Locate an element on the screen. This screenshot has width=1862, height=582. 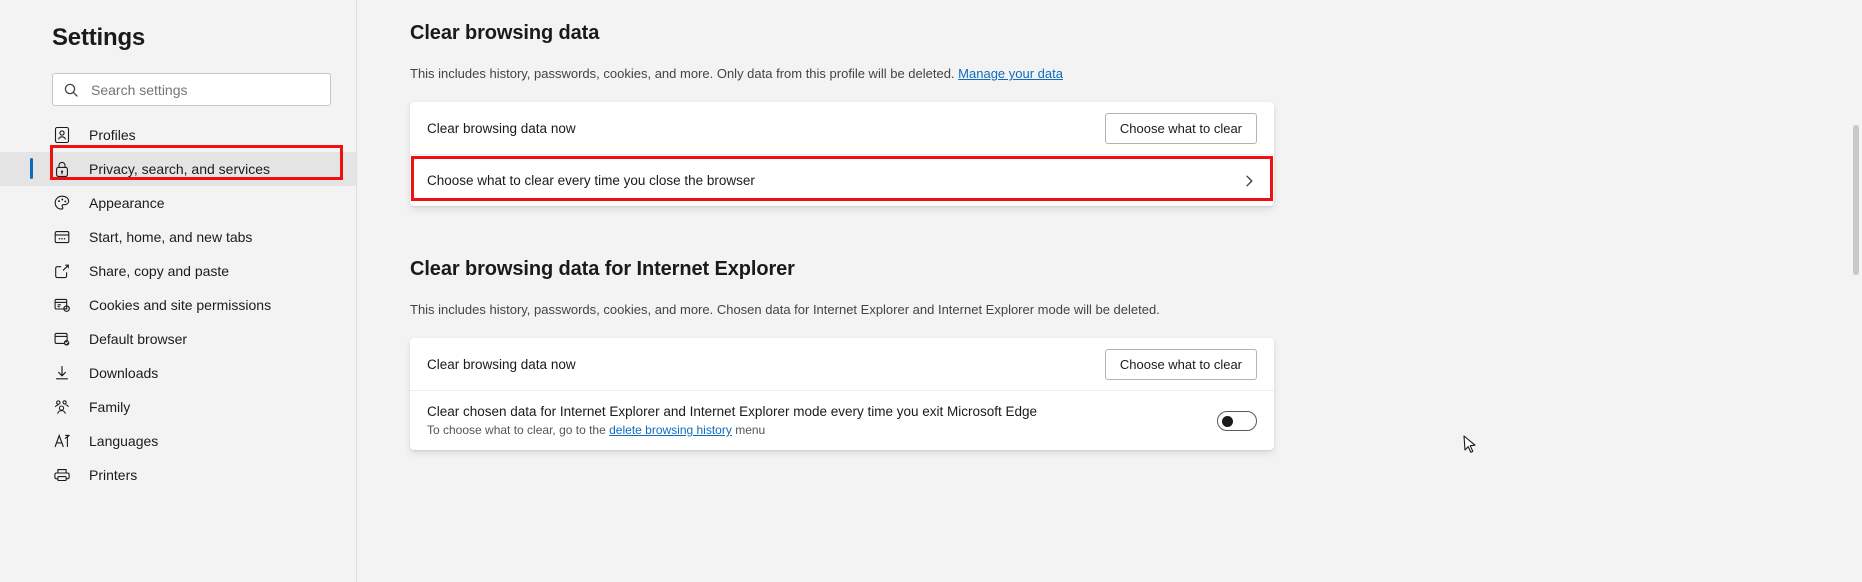
sidebar-item-label: Share, copy and paste is located at coordinates (159, 271).